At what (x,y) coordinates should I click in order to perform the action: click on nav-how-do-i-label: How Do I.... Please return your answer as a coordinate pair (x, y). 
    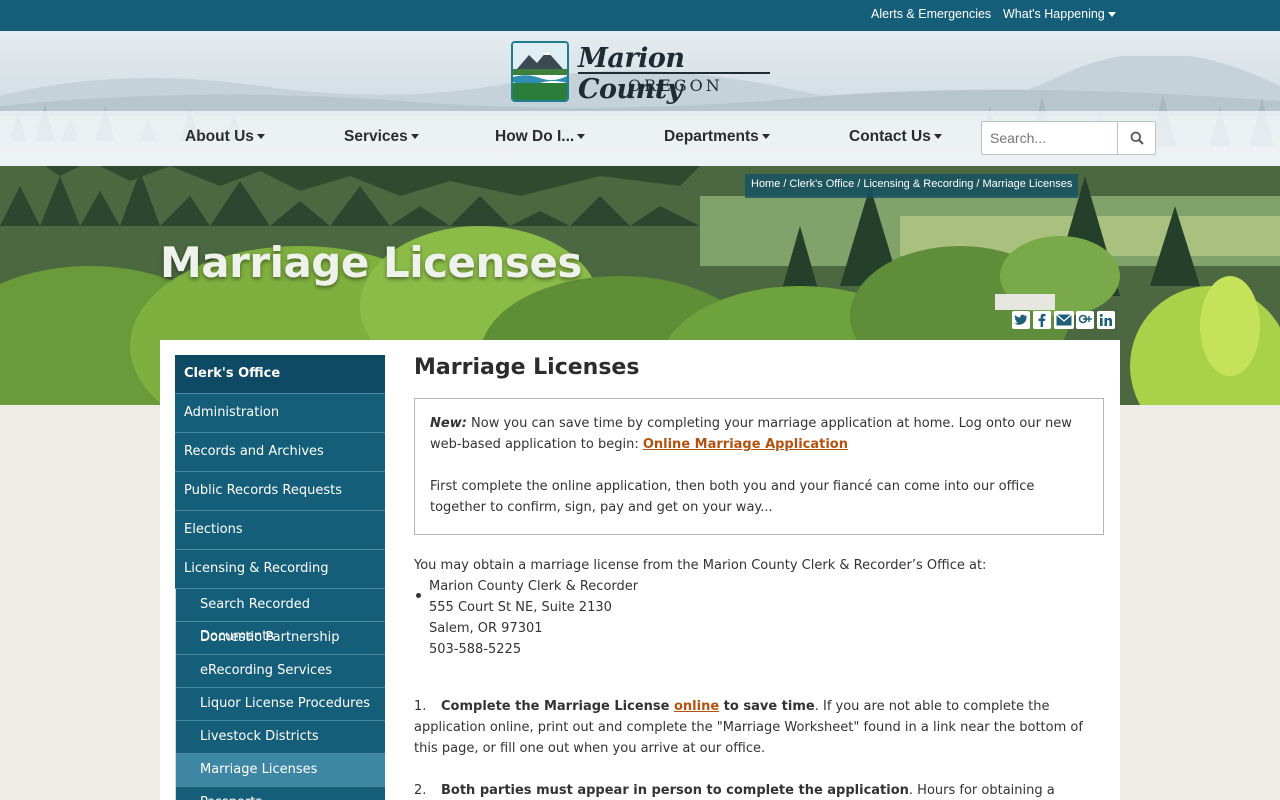
    Looking at the image, I should click on (535, 136).